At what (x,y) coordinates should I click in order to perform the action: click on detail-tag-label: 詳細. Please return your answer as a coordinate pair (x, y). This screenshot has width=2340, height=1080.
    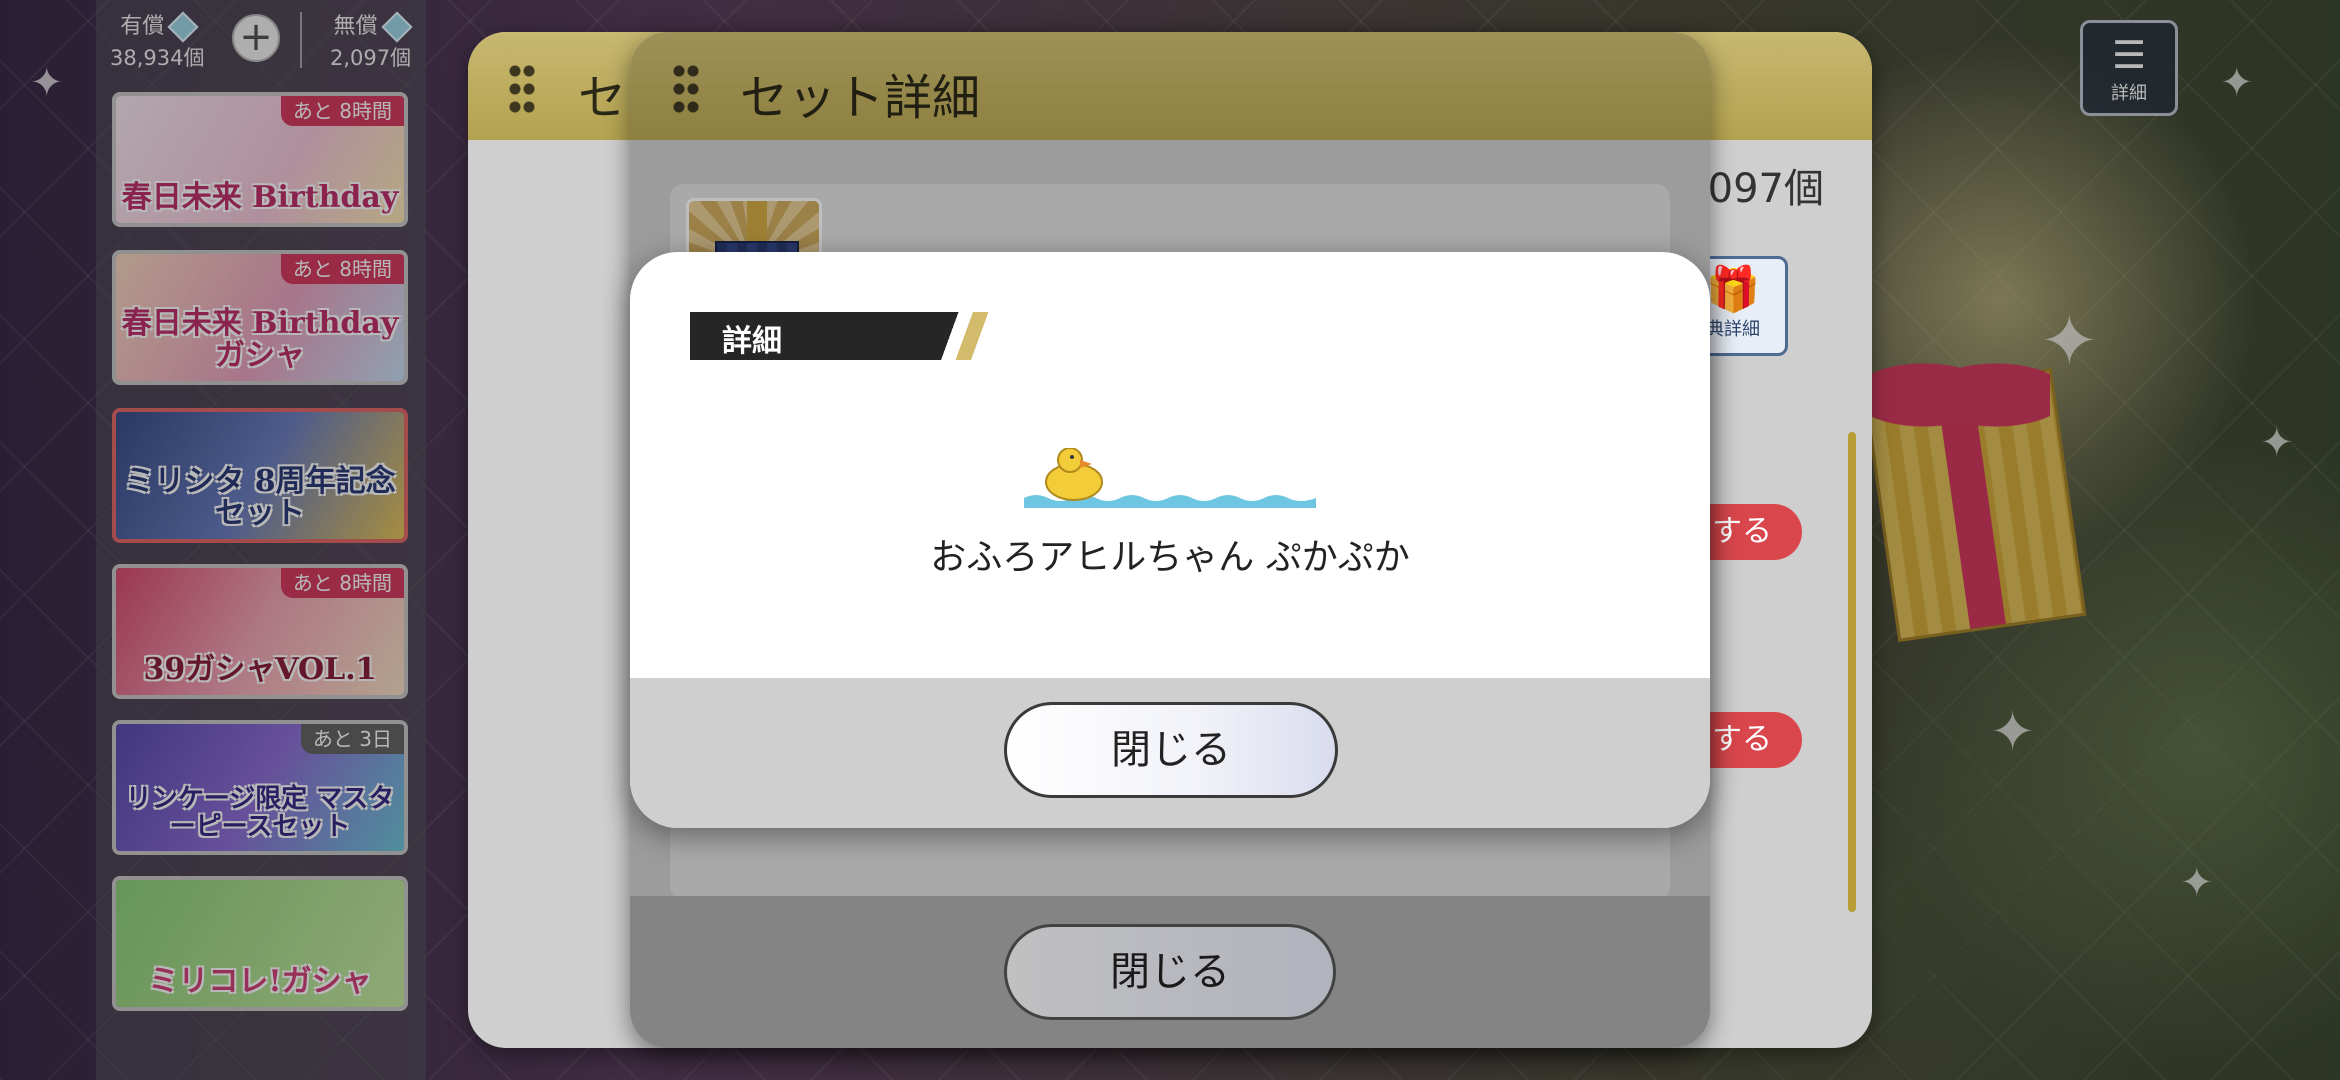
    Looking at the image, I should click on (752, 341).